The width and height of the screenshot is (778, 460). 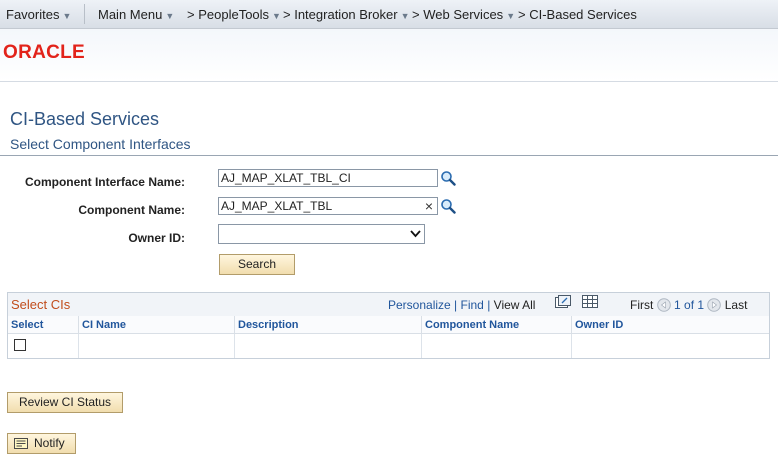 What do you see at coordinates (49, 443) in the screenshot?
I see `notify-label: Notify` at bounding box center [49, 443].